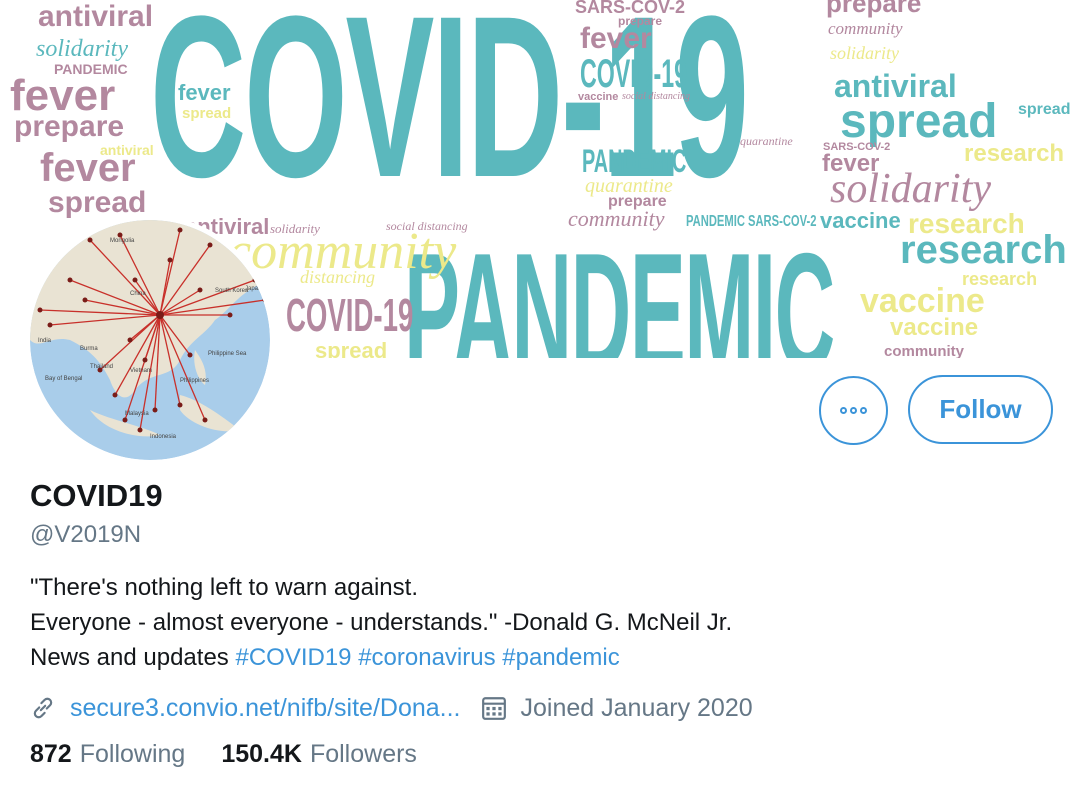 Image resolution: width=1074 pixels, height=788 pixels. What do you see at coordinates (45, 341) in the screenshot?
I see `map-label: India` at bounding box center [45, 341].